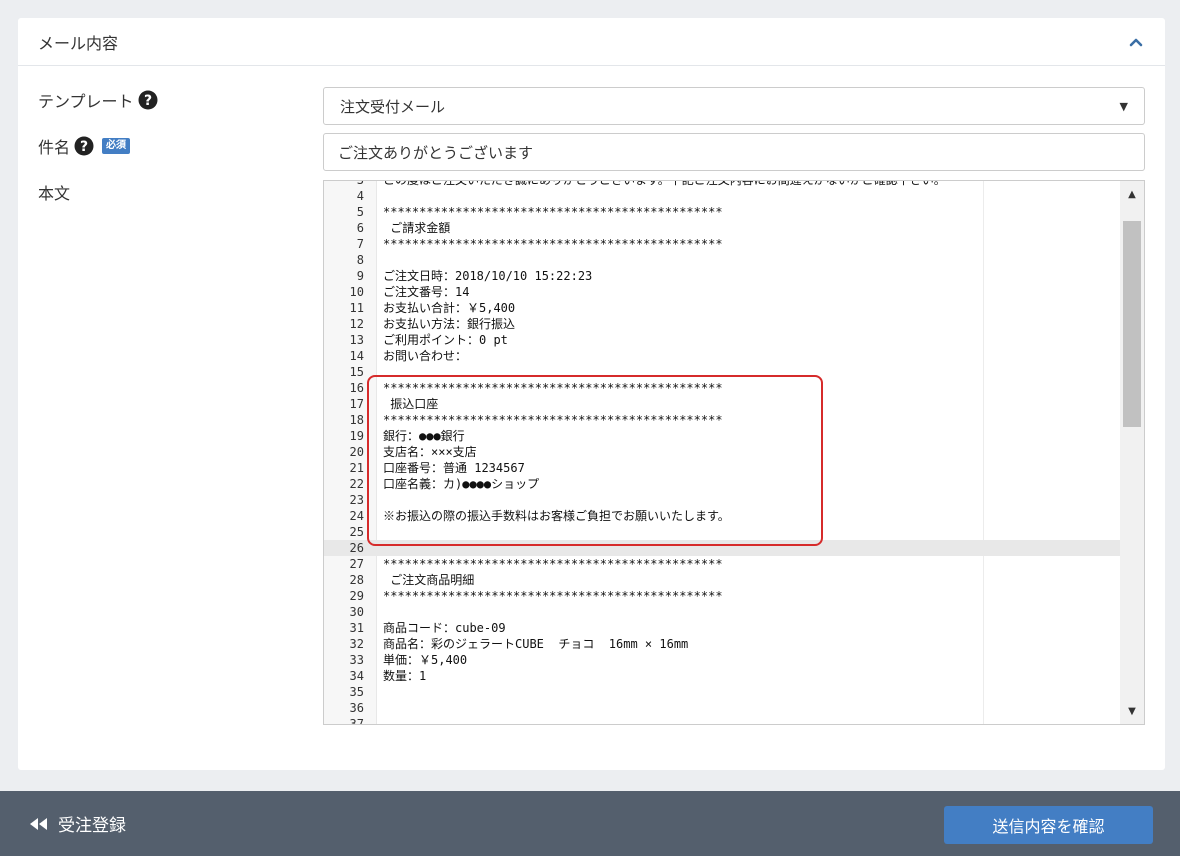 This screenshot has height=856, width=1180. What do you see at coordinates (722, 356) in the screenshot?
I see `editor-line: 14 お問い合わせ：` at bounding box center [722, 356].